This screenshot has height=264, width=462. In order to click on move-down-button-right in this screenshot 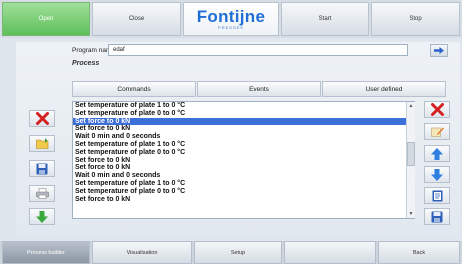, I will do `click(437, 174)`.